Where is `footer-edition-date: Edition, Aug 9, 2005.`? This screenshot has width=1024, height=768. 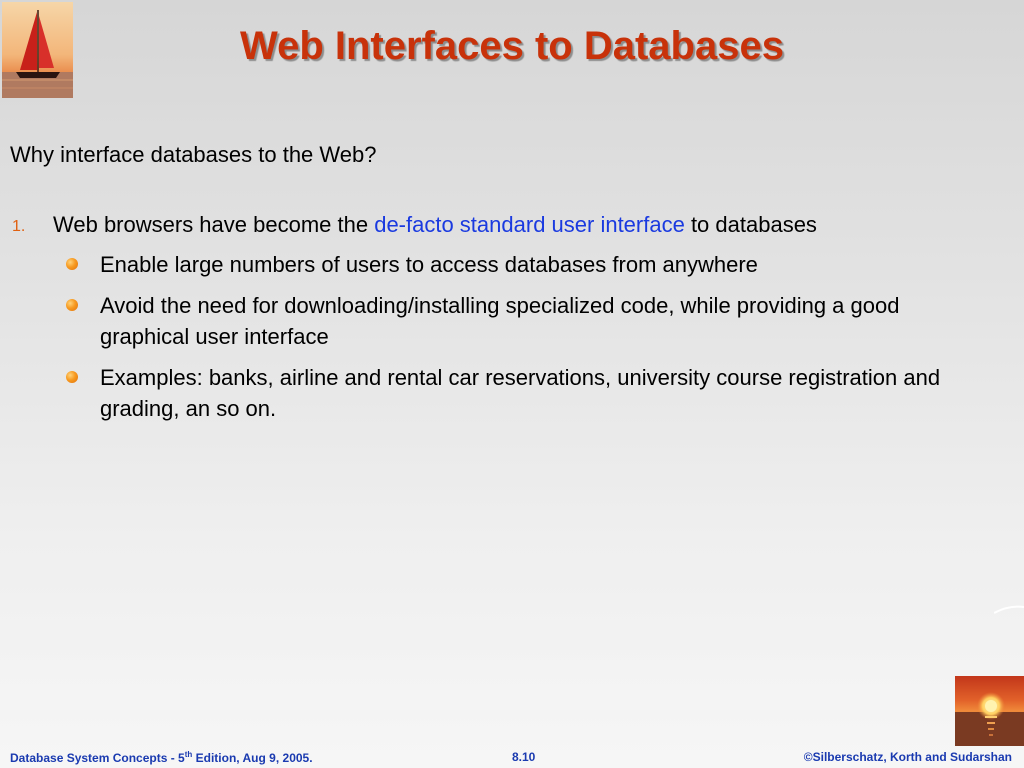 footer-edition-date: Edition, Aug 9, 2005. is located at coordinates (252, 758).